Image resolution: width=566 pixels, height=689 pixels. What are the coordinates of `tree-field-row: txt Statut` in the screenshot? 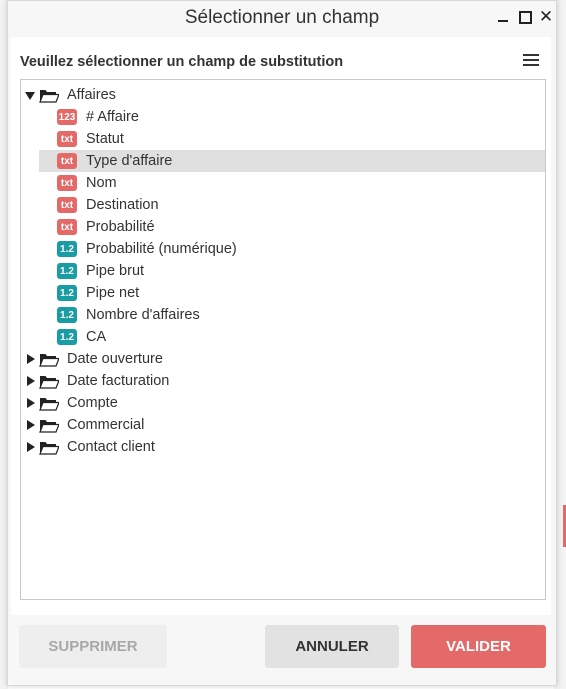 It's located at (292, 139).